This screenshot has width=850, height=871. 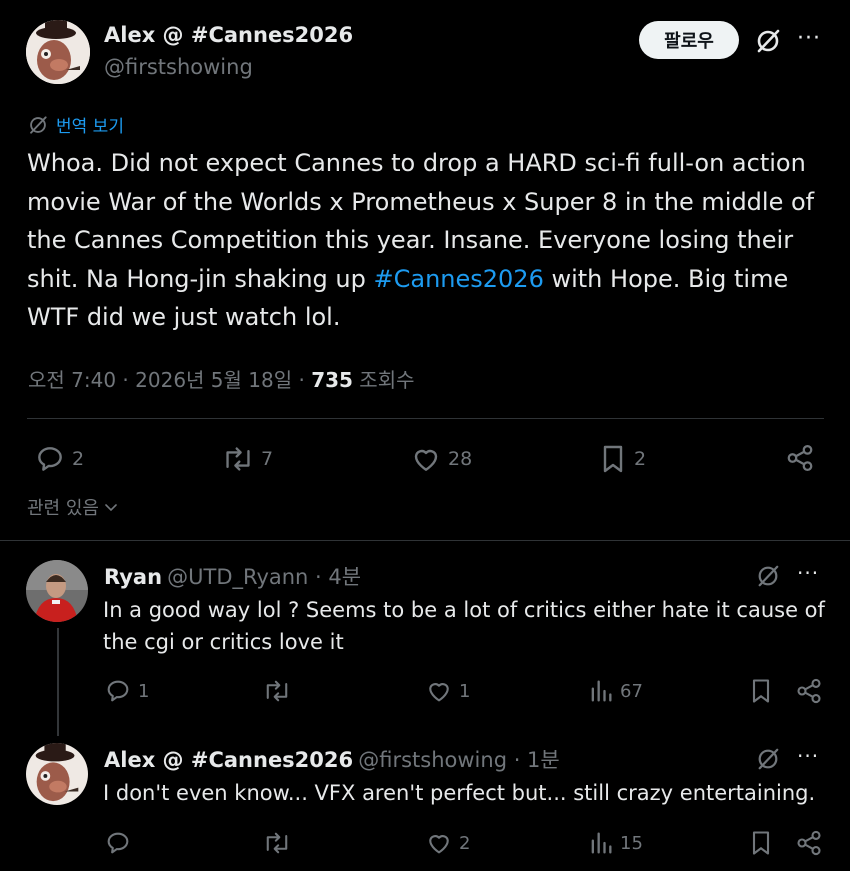 I want to click on reply-button, so click(x=121, y=843).